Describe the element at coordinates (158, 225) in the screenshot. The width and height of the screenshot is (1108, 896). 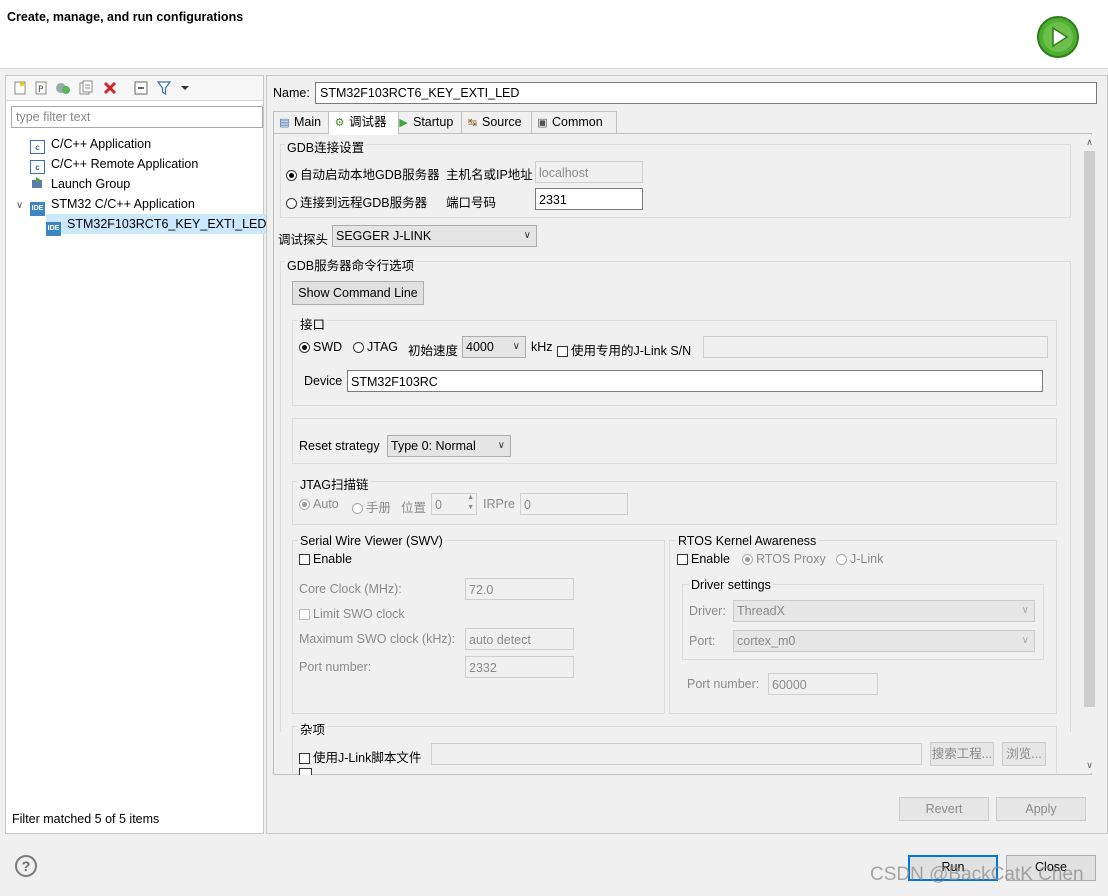
I see `tree-item-selected-config: IDE STM32F103RCT6_KEY_EXTI_LED` at that location.